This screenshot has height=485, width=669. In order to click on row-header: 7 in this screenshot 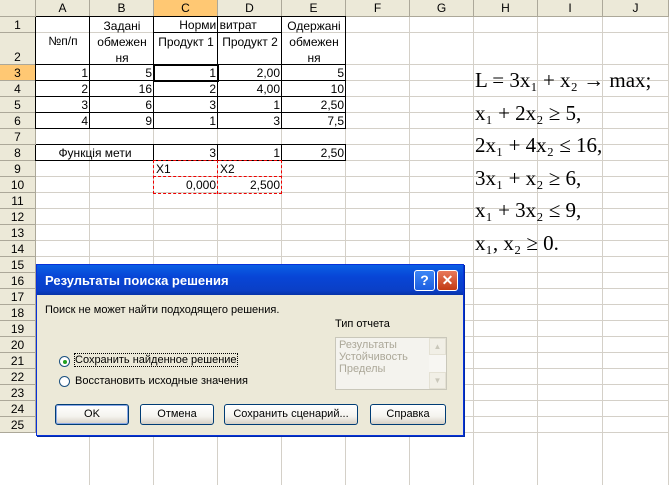, I will do `click(18, 137)`.